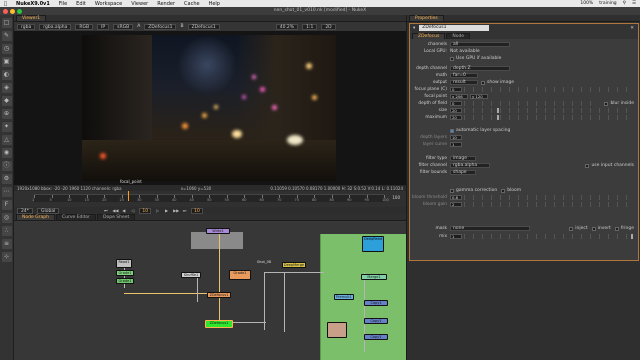 The width and height of the screenshot is (640, 360). I want to click on use-gpu-checkbox, so click(452, 58).